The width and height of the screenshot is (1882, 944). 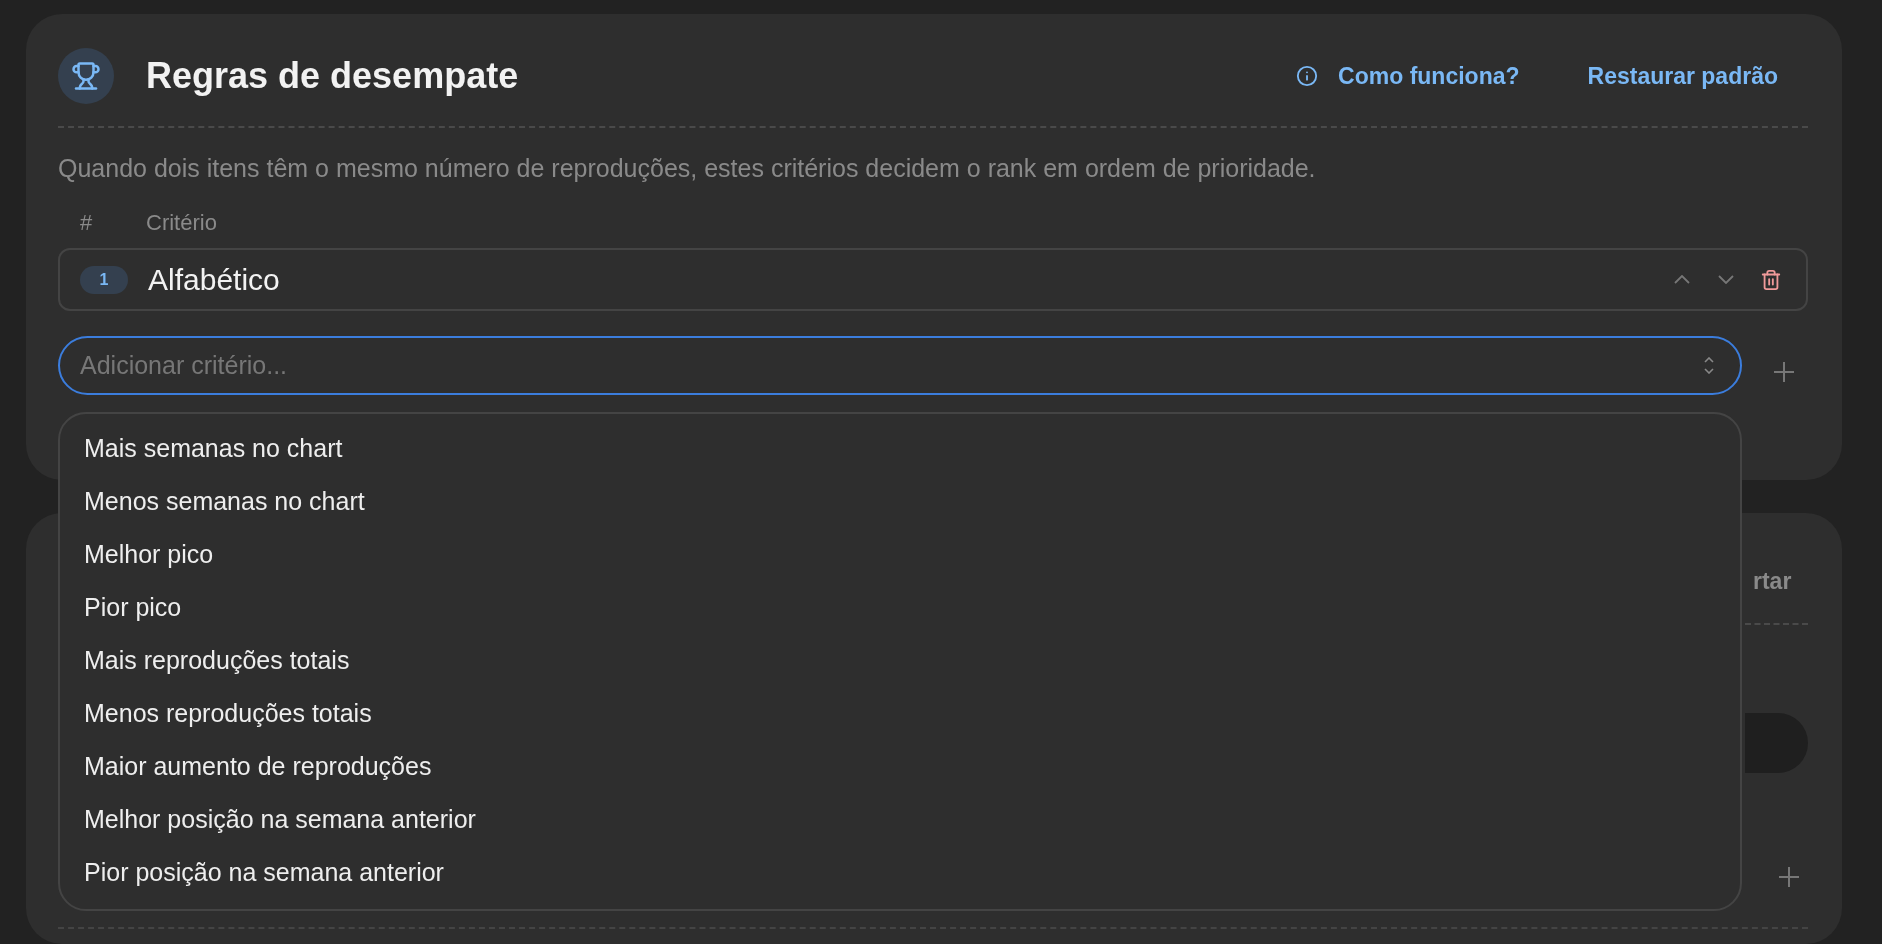 I want to click on menu-item: Pior pico, so click(x=900, y=607).